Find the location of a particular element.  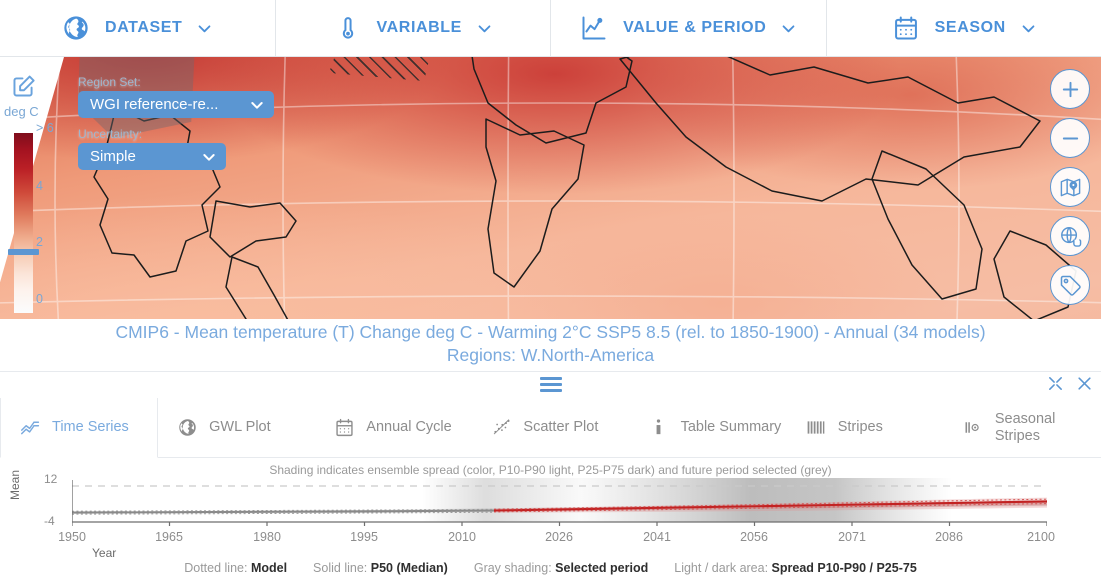

tab-annual-cycle: Annual Cycle is located at coordinates (393, 427).